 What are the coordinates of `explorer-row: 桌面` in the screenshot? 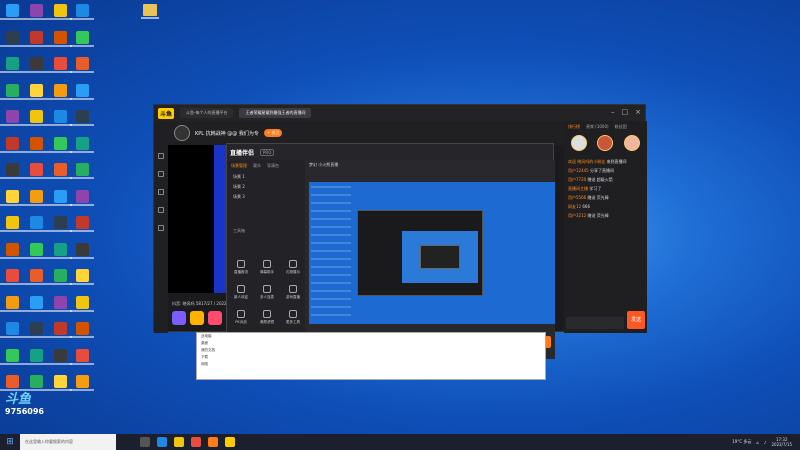 It's located at (371, 343).